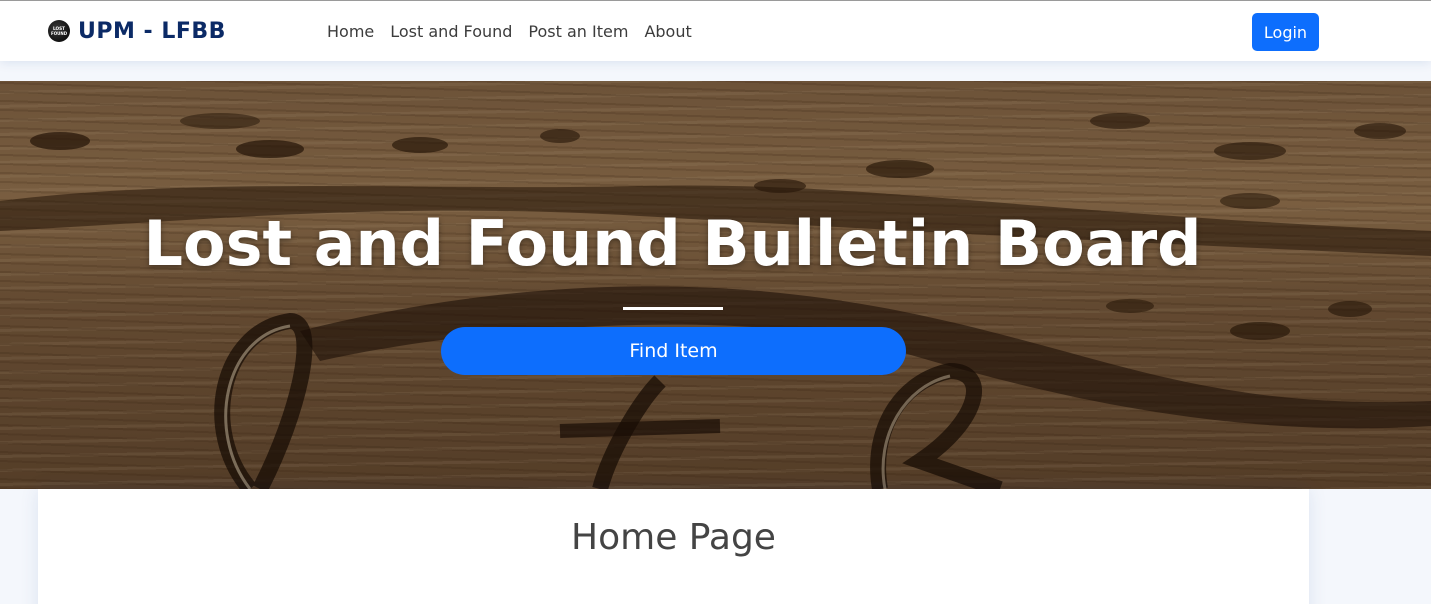  I want to click on nav-item-about: About, so click(667, 32).